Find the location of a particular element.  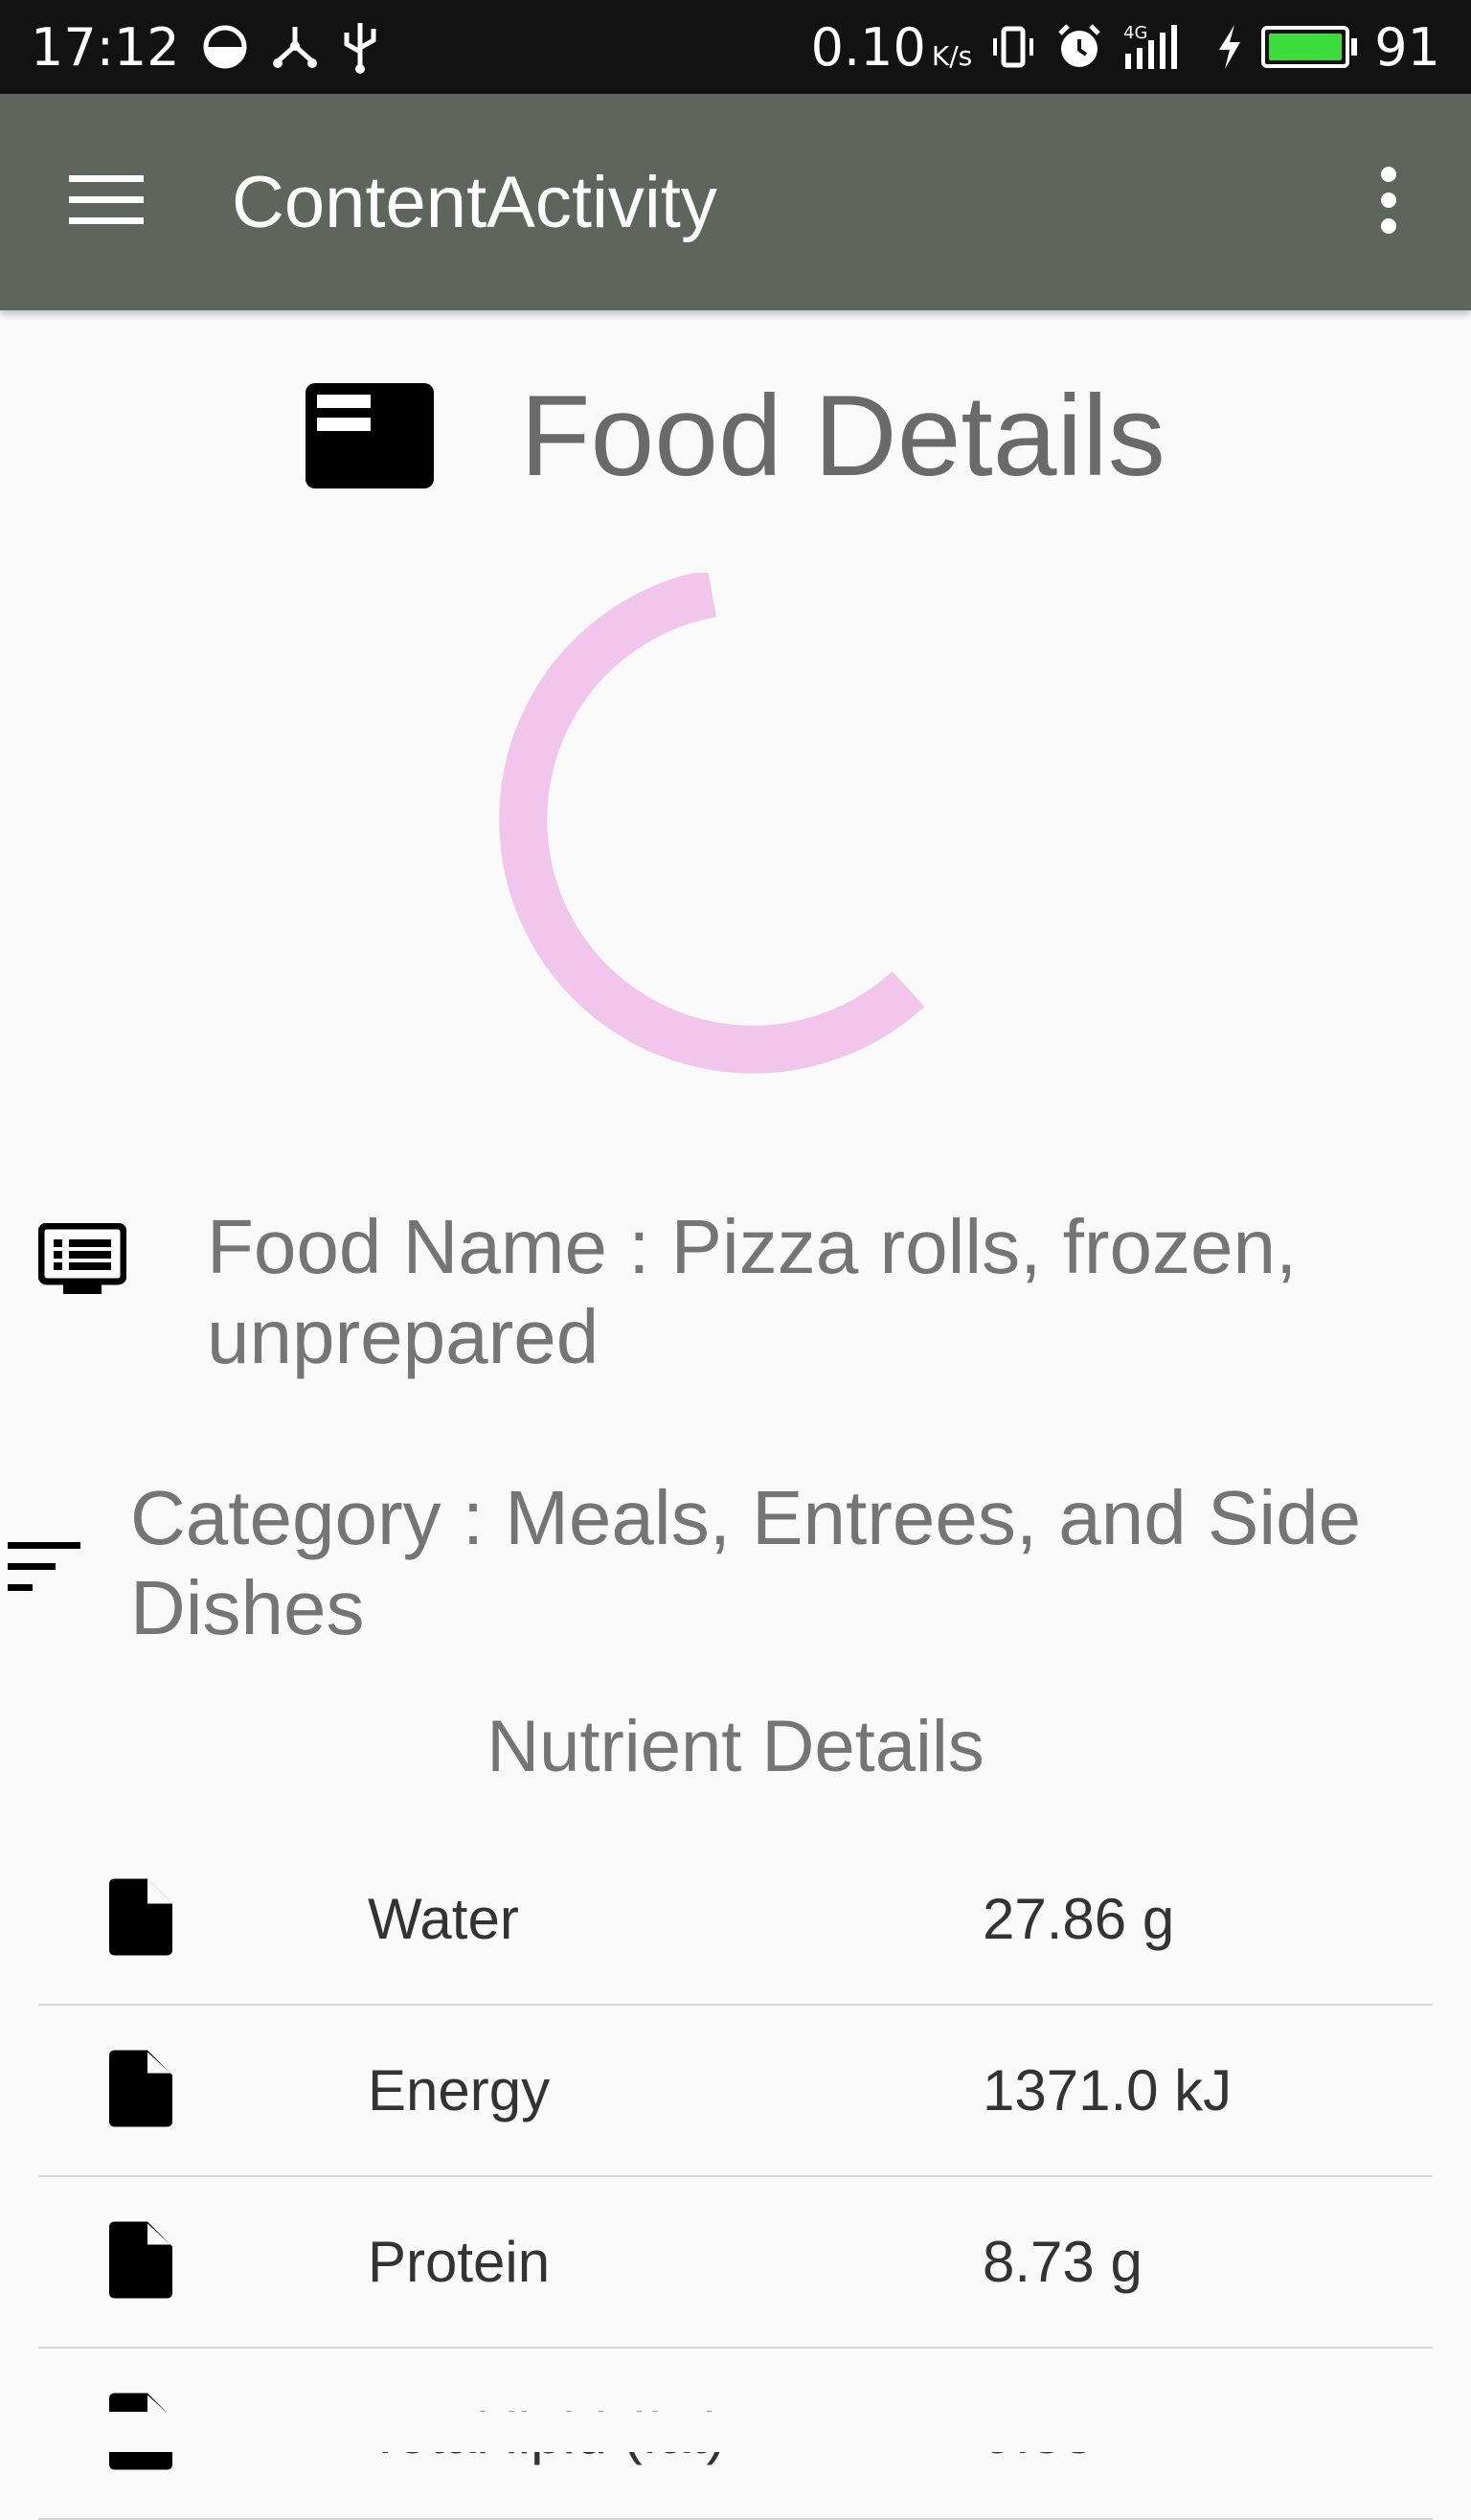

usb-icon is located at coordinates (360, 47).